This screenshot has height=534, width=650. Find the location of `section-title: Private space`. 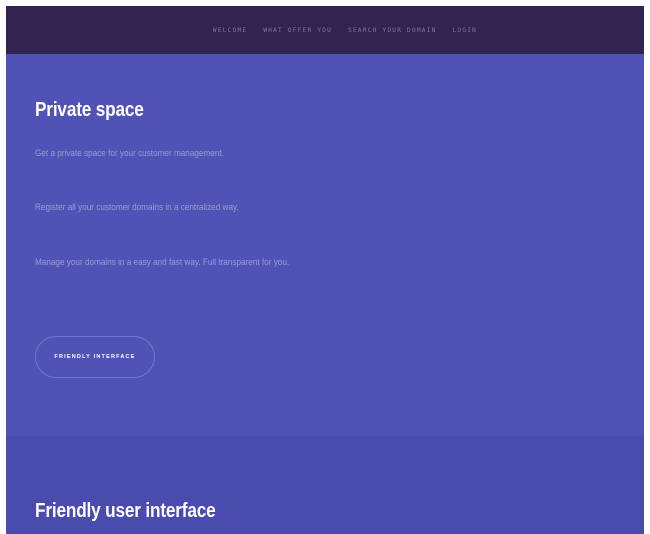

section-title: Private space is located at coordinates (89, 110).